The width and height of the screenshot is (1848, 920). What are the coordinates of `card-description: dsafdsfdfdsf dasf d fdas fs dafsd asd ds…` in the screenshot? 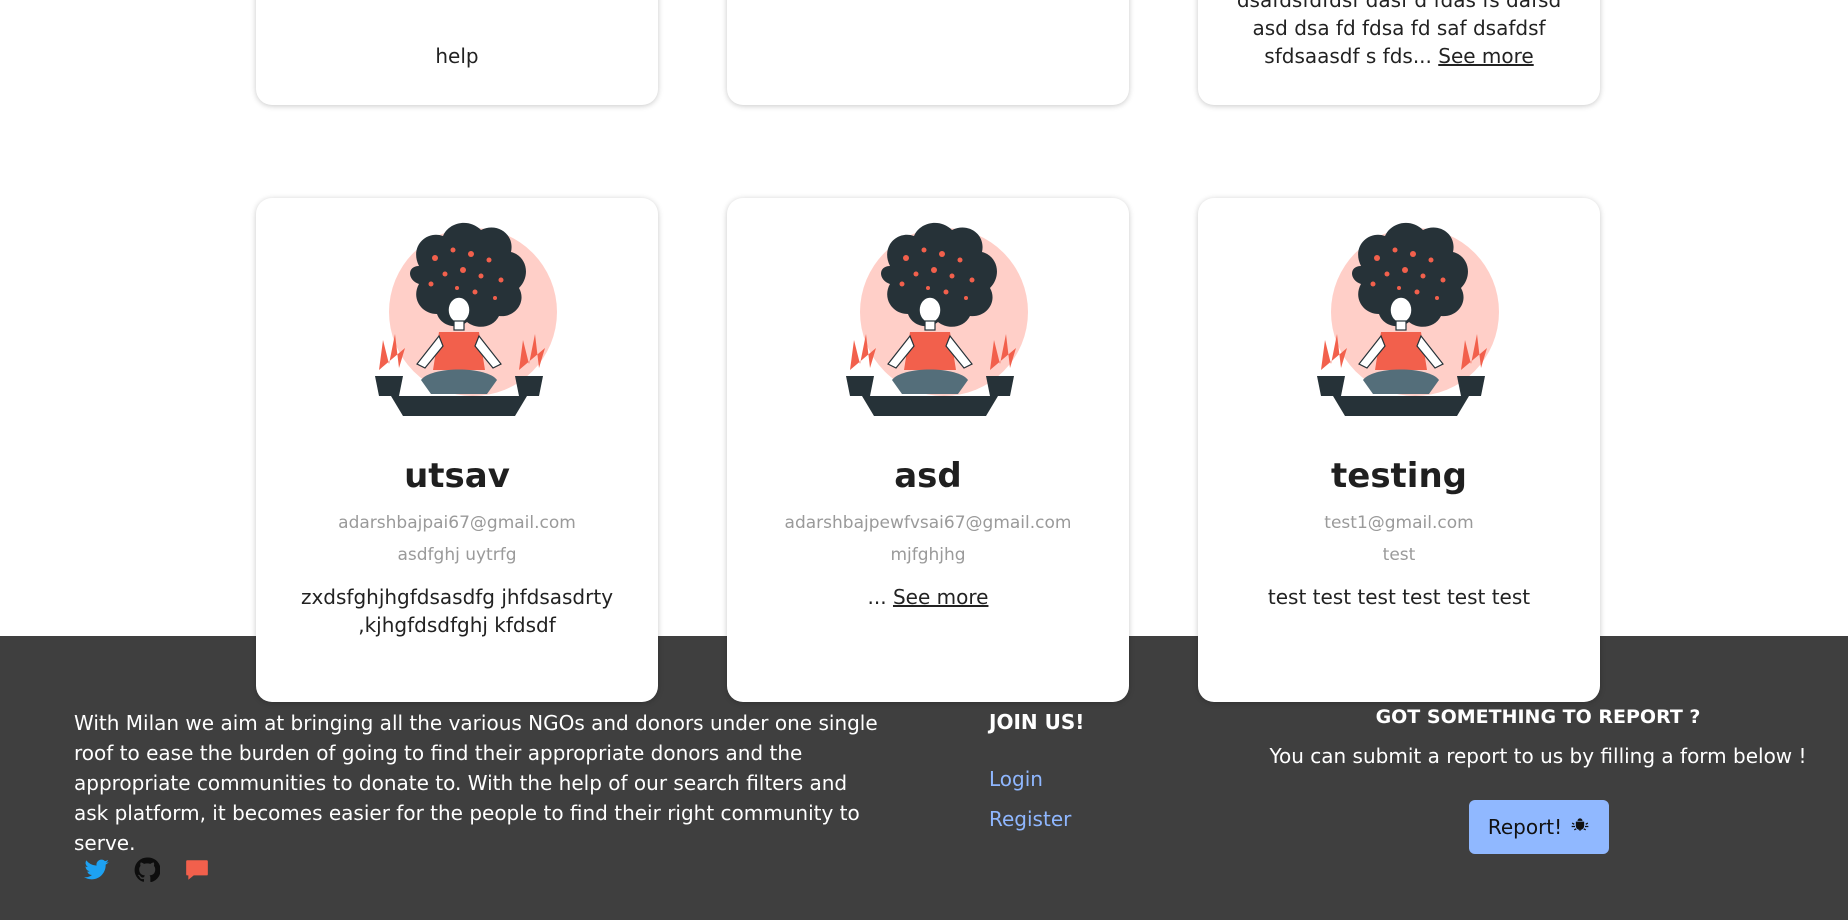 It's located at (1399, 35).